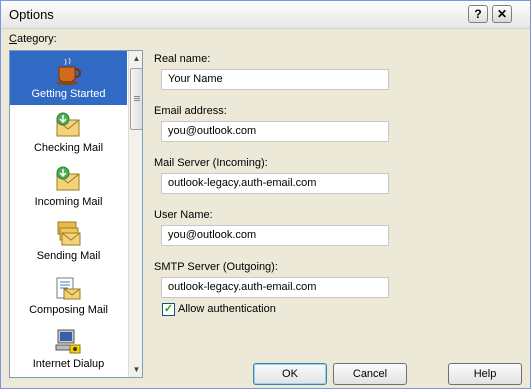 The height and width of the screenshot is (389, 531). Describe the element at coordinates (36, 39) in the screenshot. I see `category-label-text: ategory:` at that location.